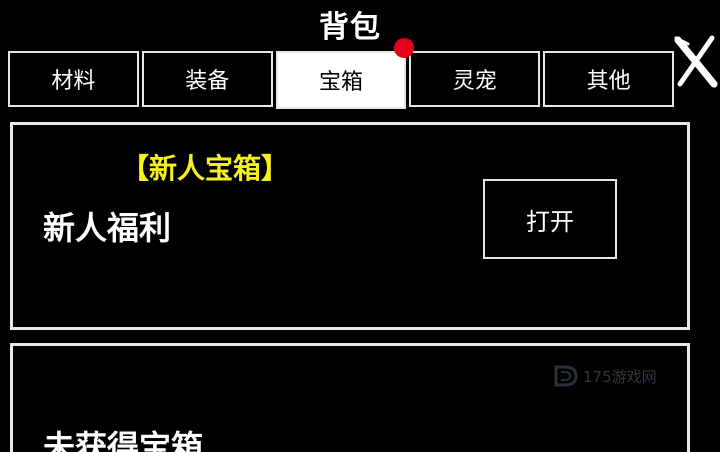 This screenshot has height=452, width=720. I want to click on tab-equipment: 装备, so click(207, 79).